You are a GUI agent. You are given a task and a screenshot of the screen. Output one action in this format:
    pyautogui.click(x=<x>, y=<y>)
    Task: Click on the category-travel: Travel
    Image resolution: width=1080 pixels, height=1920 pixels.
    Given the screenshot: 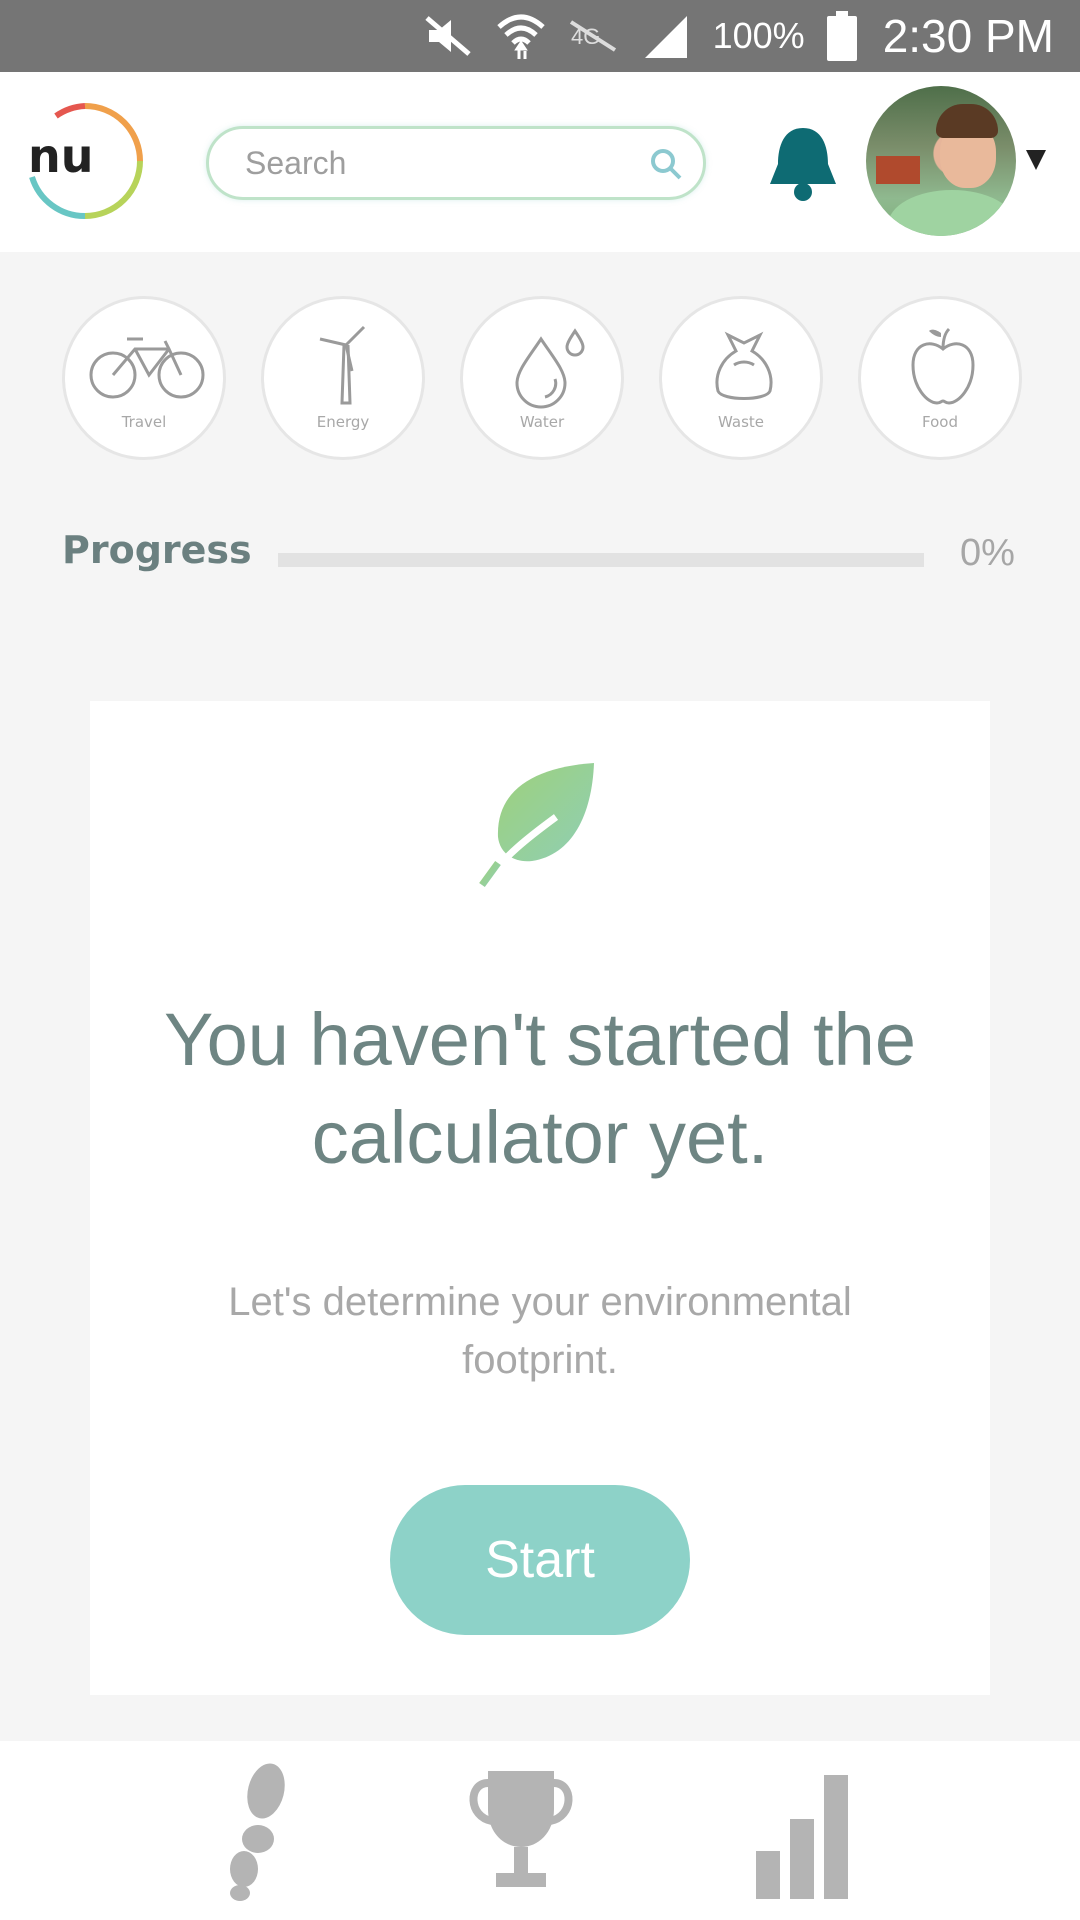 What is the action you would take?
    pyautogui.click(x=144, y=378)
    